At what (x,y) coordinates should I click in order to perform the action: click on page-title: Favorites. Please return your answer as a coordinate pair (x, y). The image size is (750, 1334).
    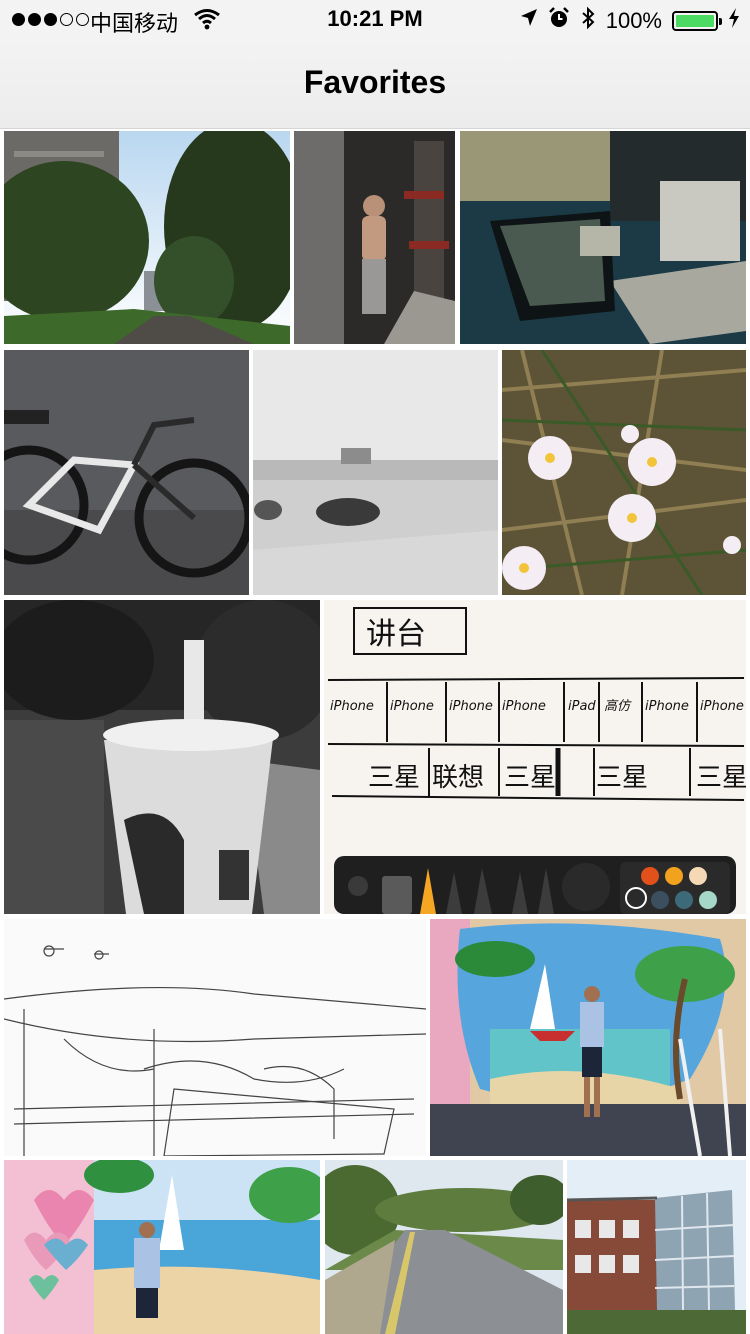
    Looking at the image, I should click on (375, 82).